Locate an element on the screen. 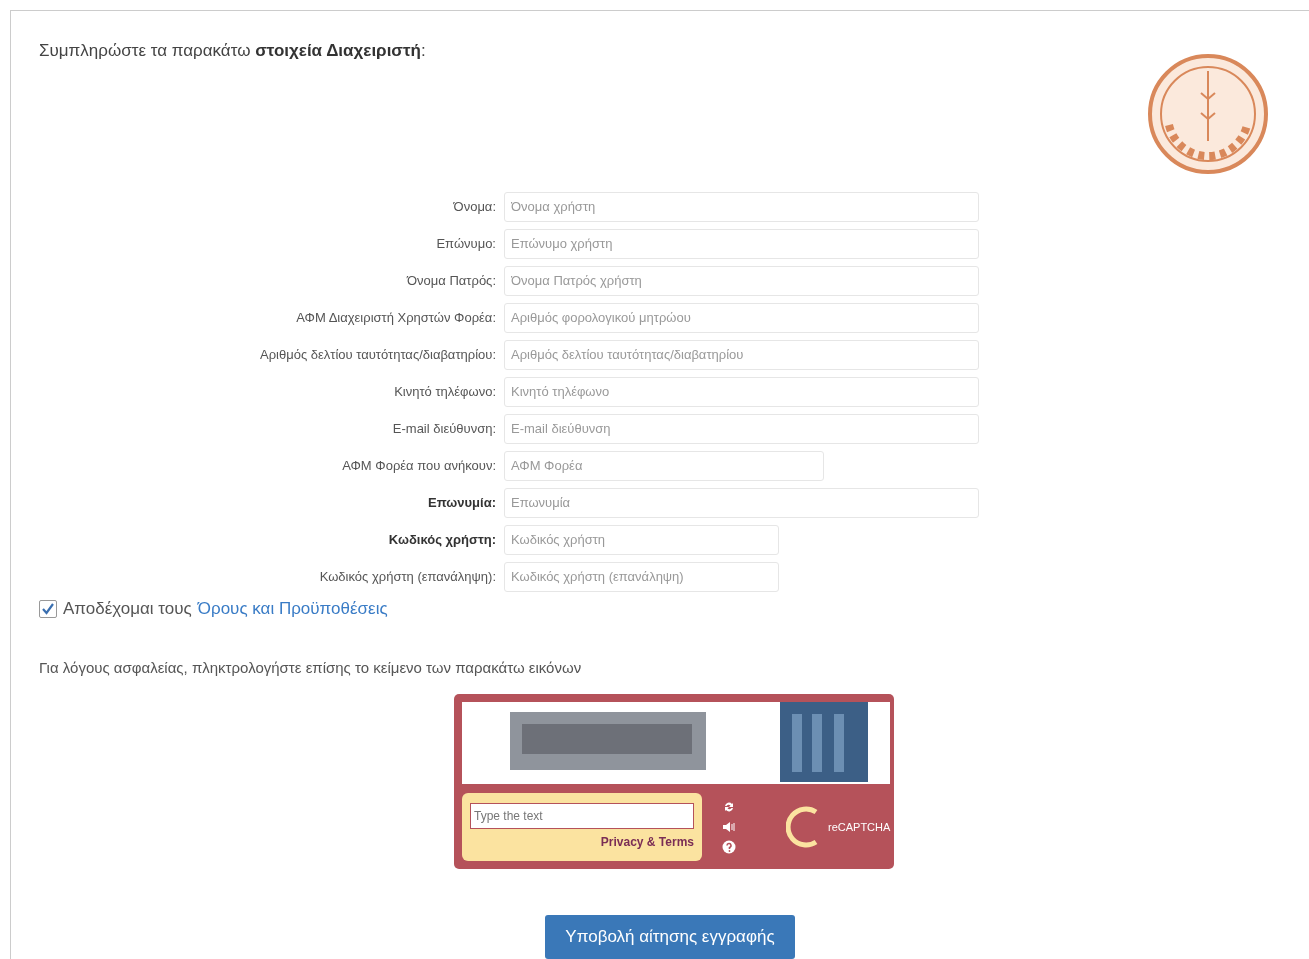 This screenshot has width=1309, height=959. captcha-instruction: Για λόγους ασφαλείας, πληκτρολογήστε επίσης το κείμενο των παρακάτω εικόνων is located at coordinates (311, 667).